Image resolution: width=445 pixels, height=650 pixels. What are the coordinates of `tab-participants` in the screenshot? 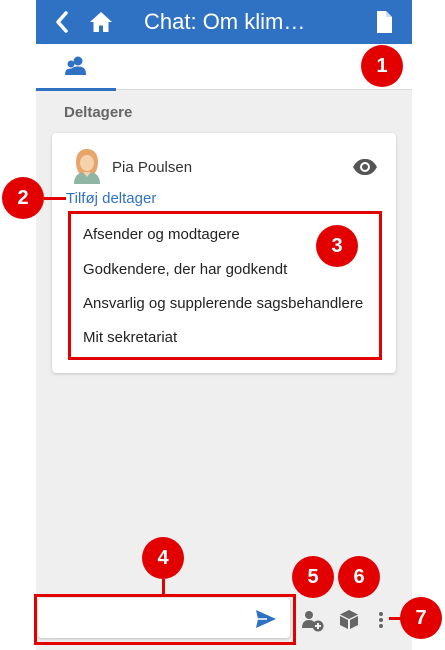 It's located at (76, 67).